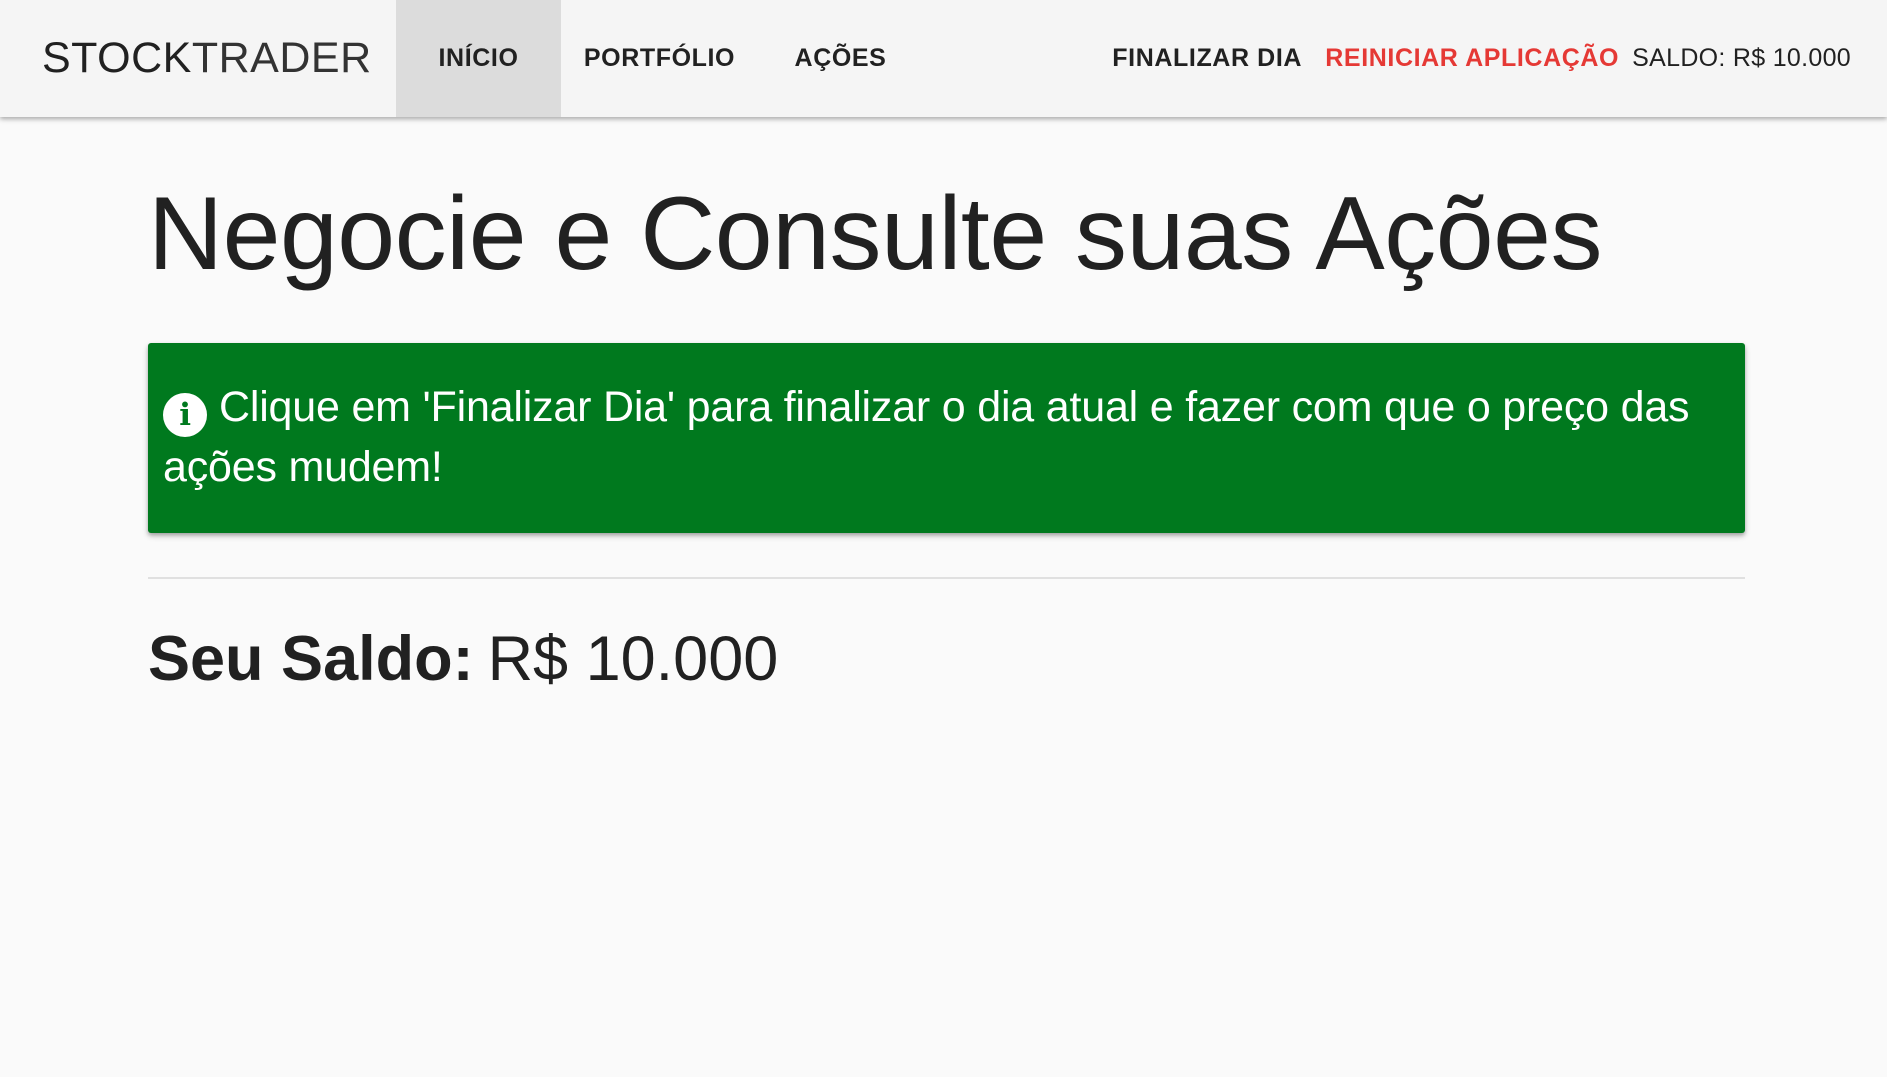  Describe the element at coordinates (311, 659) in the screenshot. I see `balance-label: Seu Saldo:` at that location.